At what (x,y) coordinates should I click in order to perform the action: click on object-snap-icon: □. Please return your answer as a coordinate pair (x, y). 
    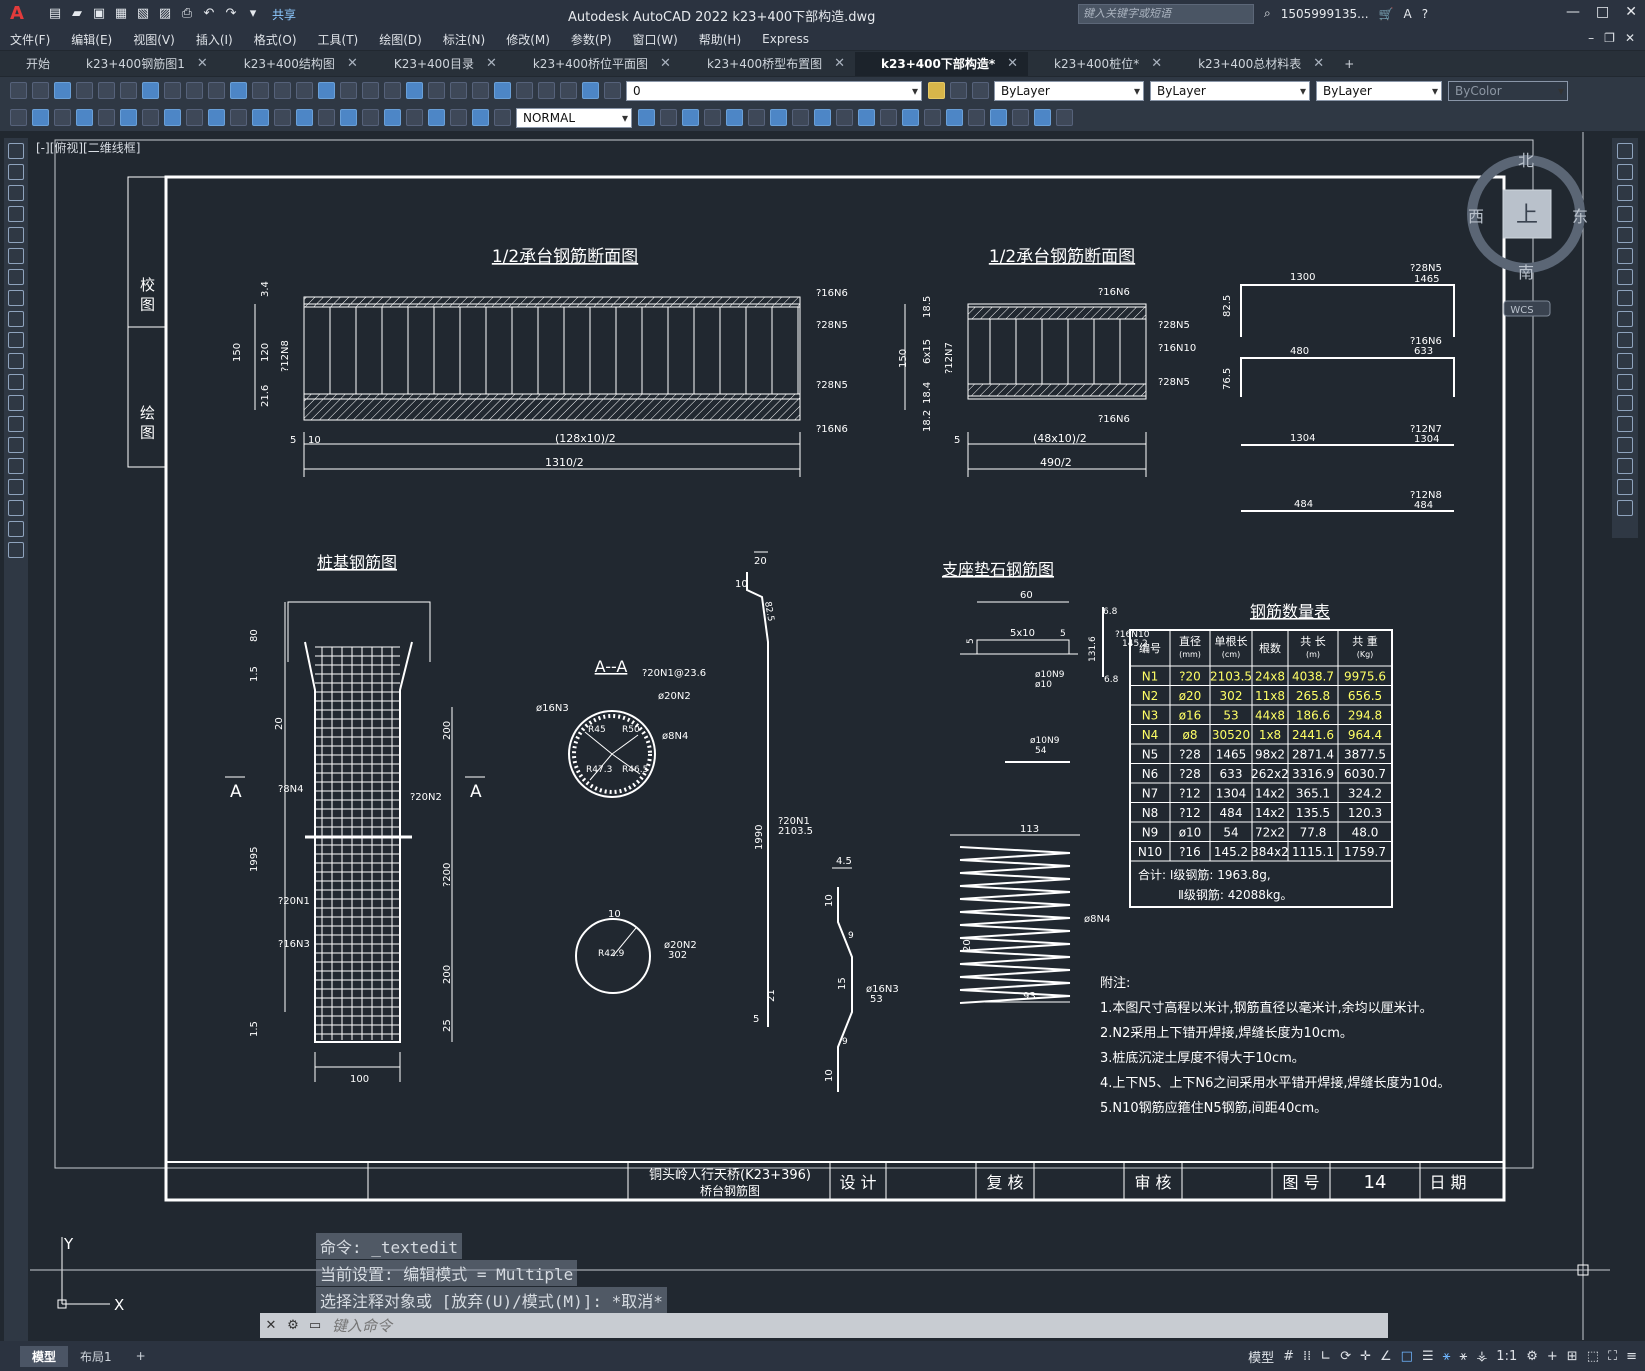
    Looking at the image, I should click on (1407, 1356).